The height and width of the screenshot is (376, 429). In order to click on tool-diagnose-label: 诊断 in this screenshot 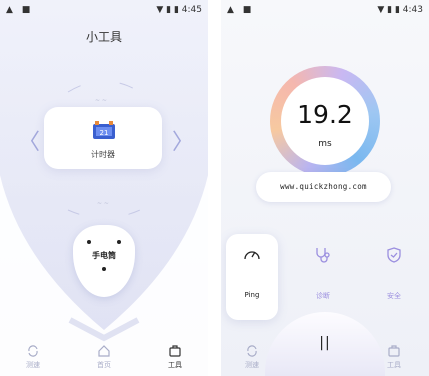, I will do `click(323, 296)`.